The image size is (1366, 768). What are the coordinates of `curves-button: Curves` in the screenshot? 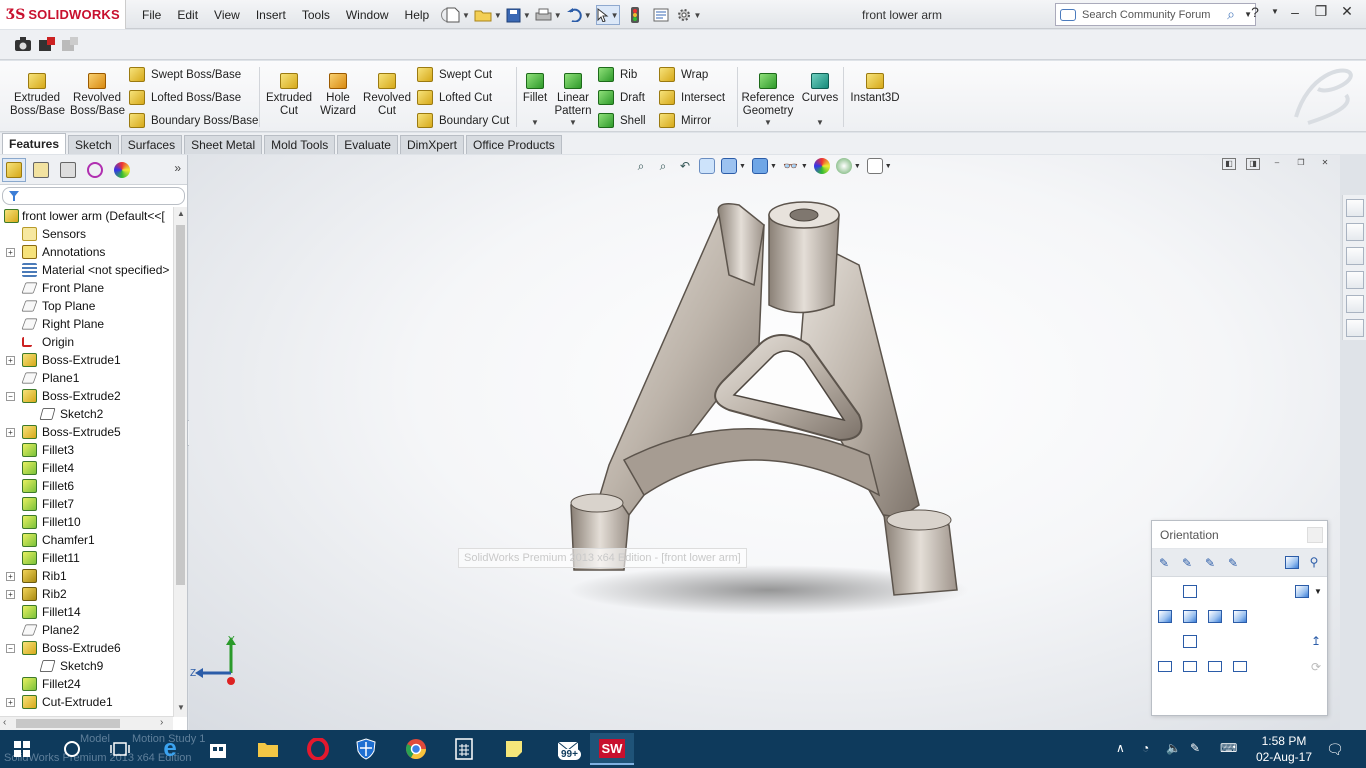 It's located at (820, 89).